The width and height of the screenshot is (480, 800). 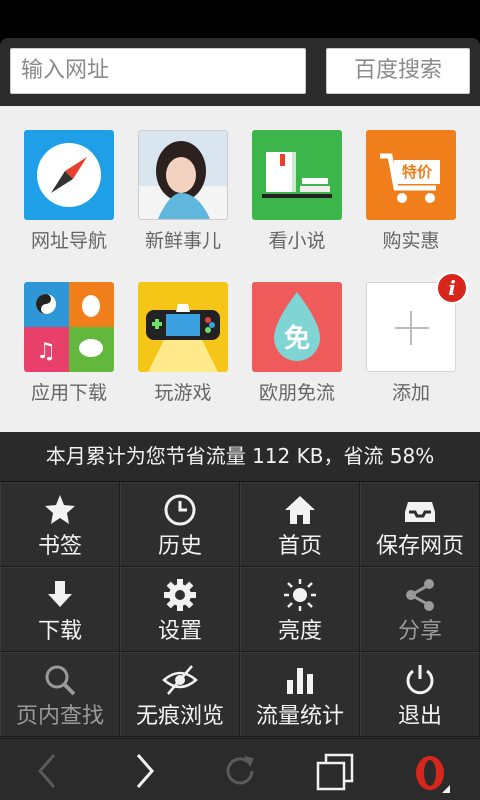 I want to click on eye-off-icon, so click(x=180, y=680).